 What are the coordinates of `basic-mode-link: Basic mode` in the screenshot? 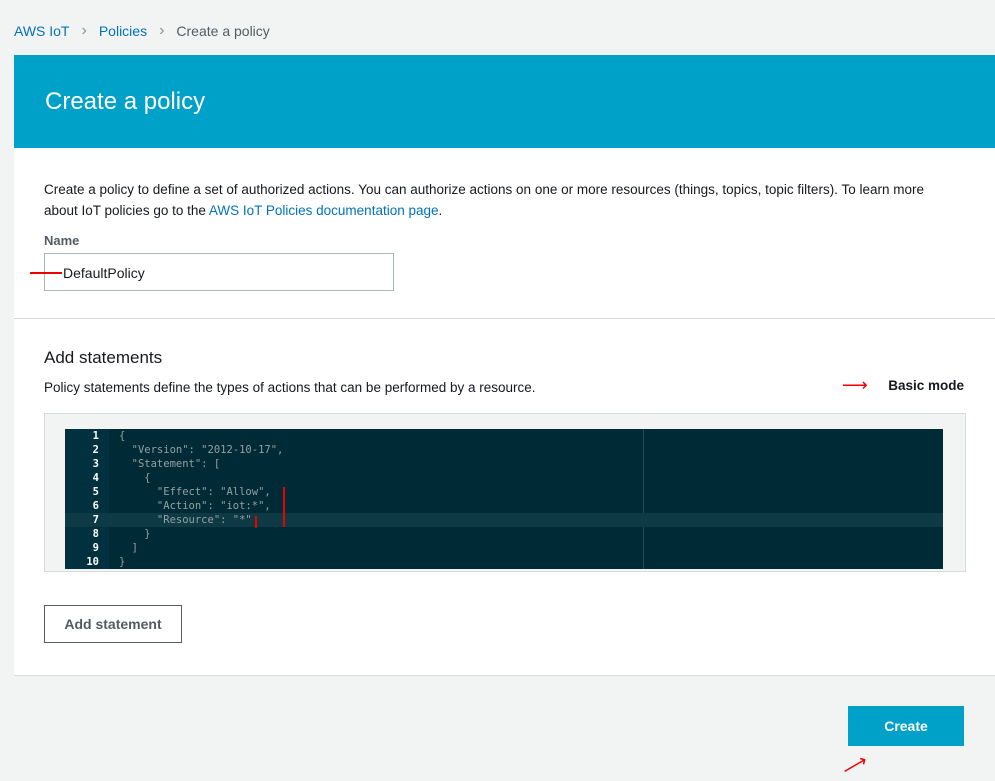 It's located at (926, 385).